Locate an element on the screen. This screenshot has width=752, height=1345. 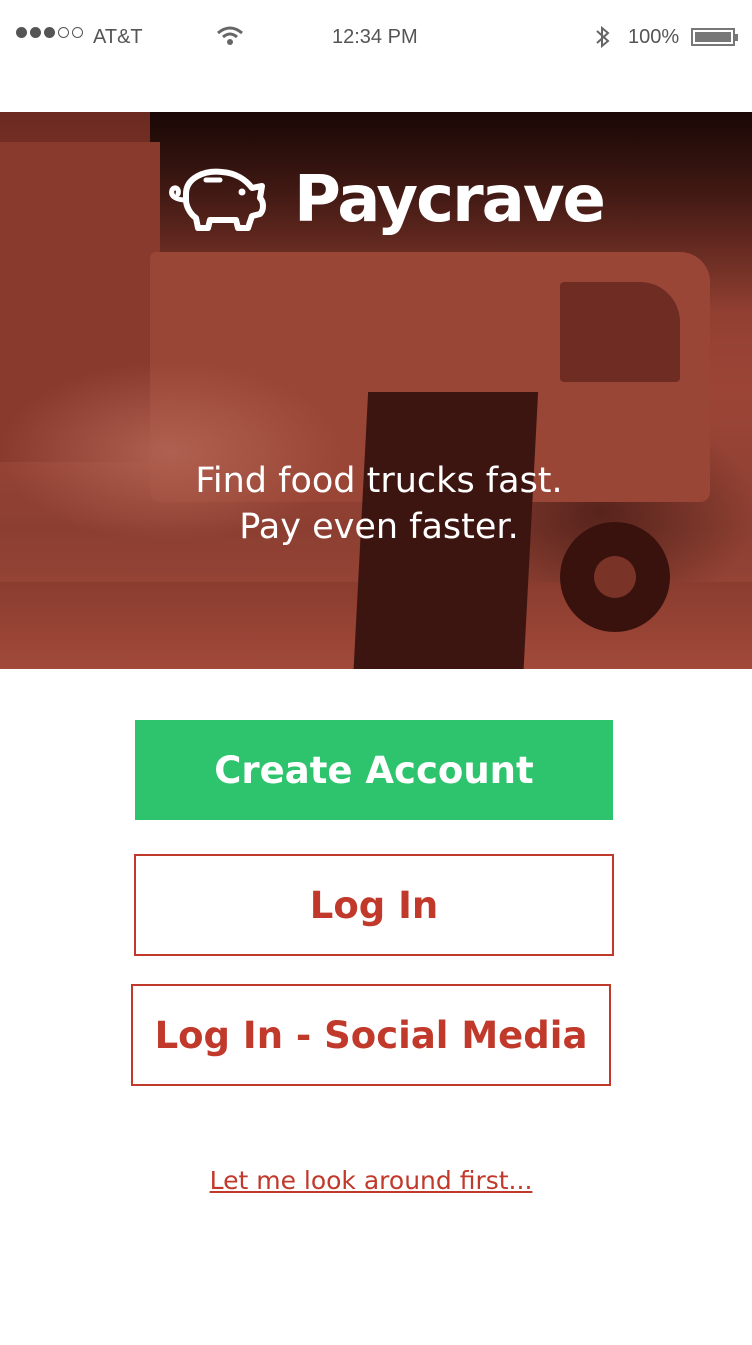
battery-percentage: 100% is located at coordinates (654, 37).